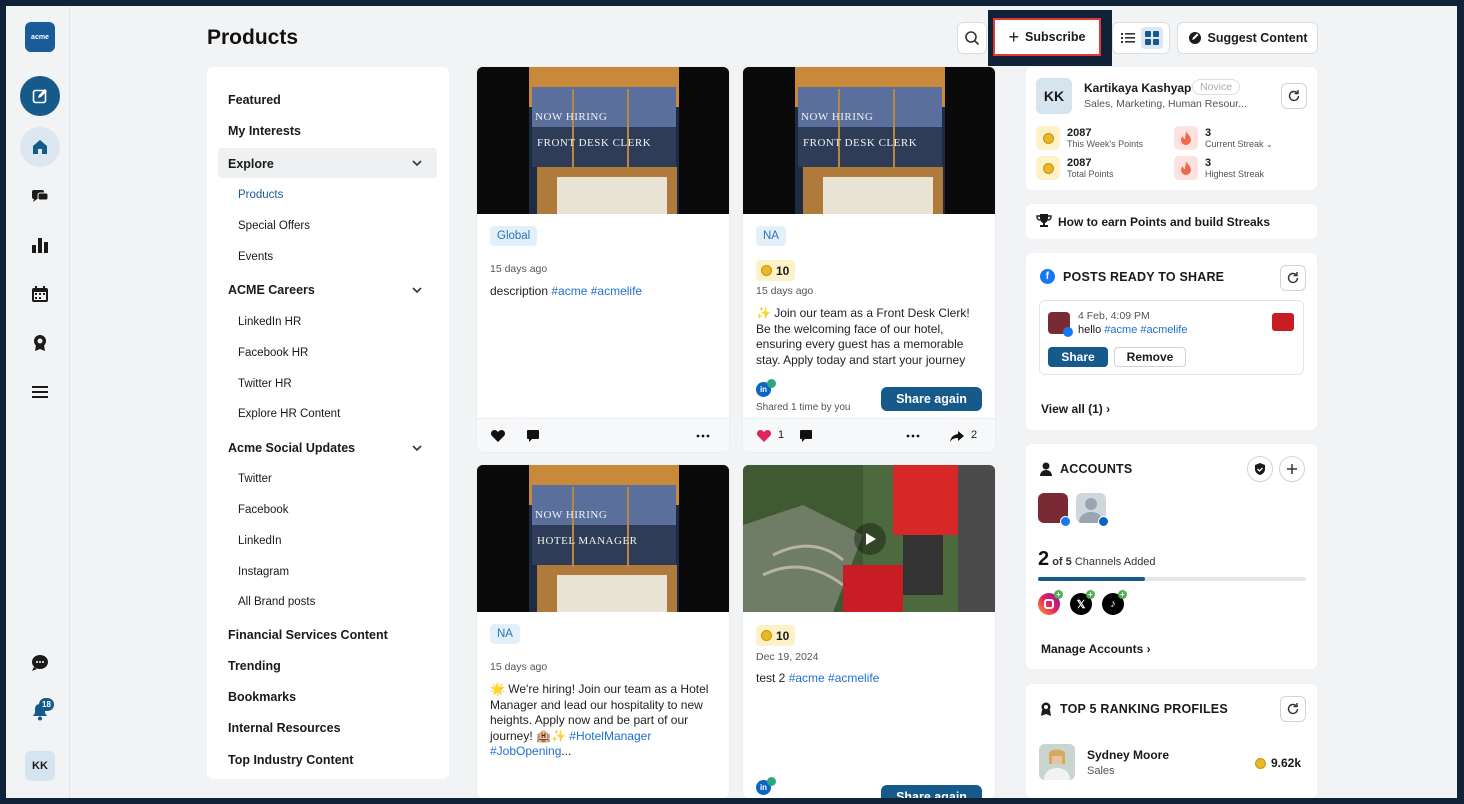  Describe the element at coordinates (1091, 330) in the screenshot. I see `ready-post-body: hello` at that location.